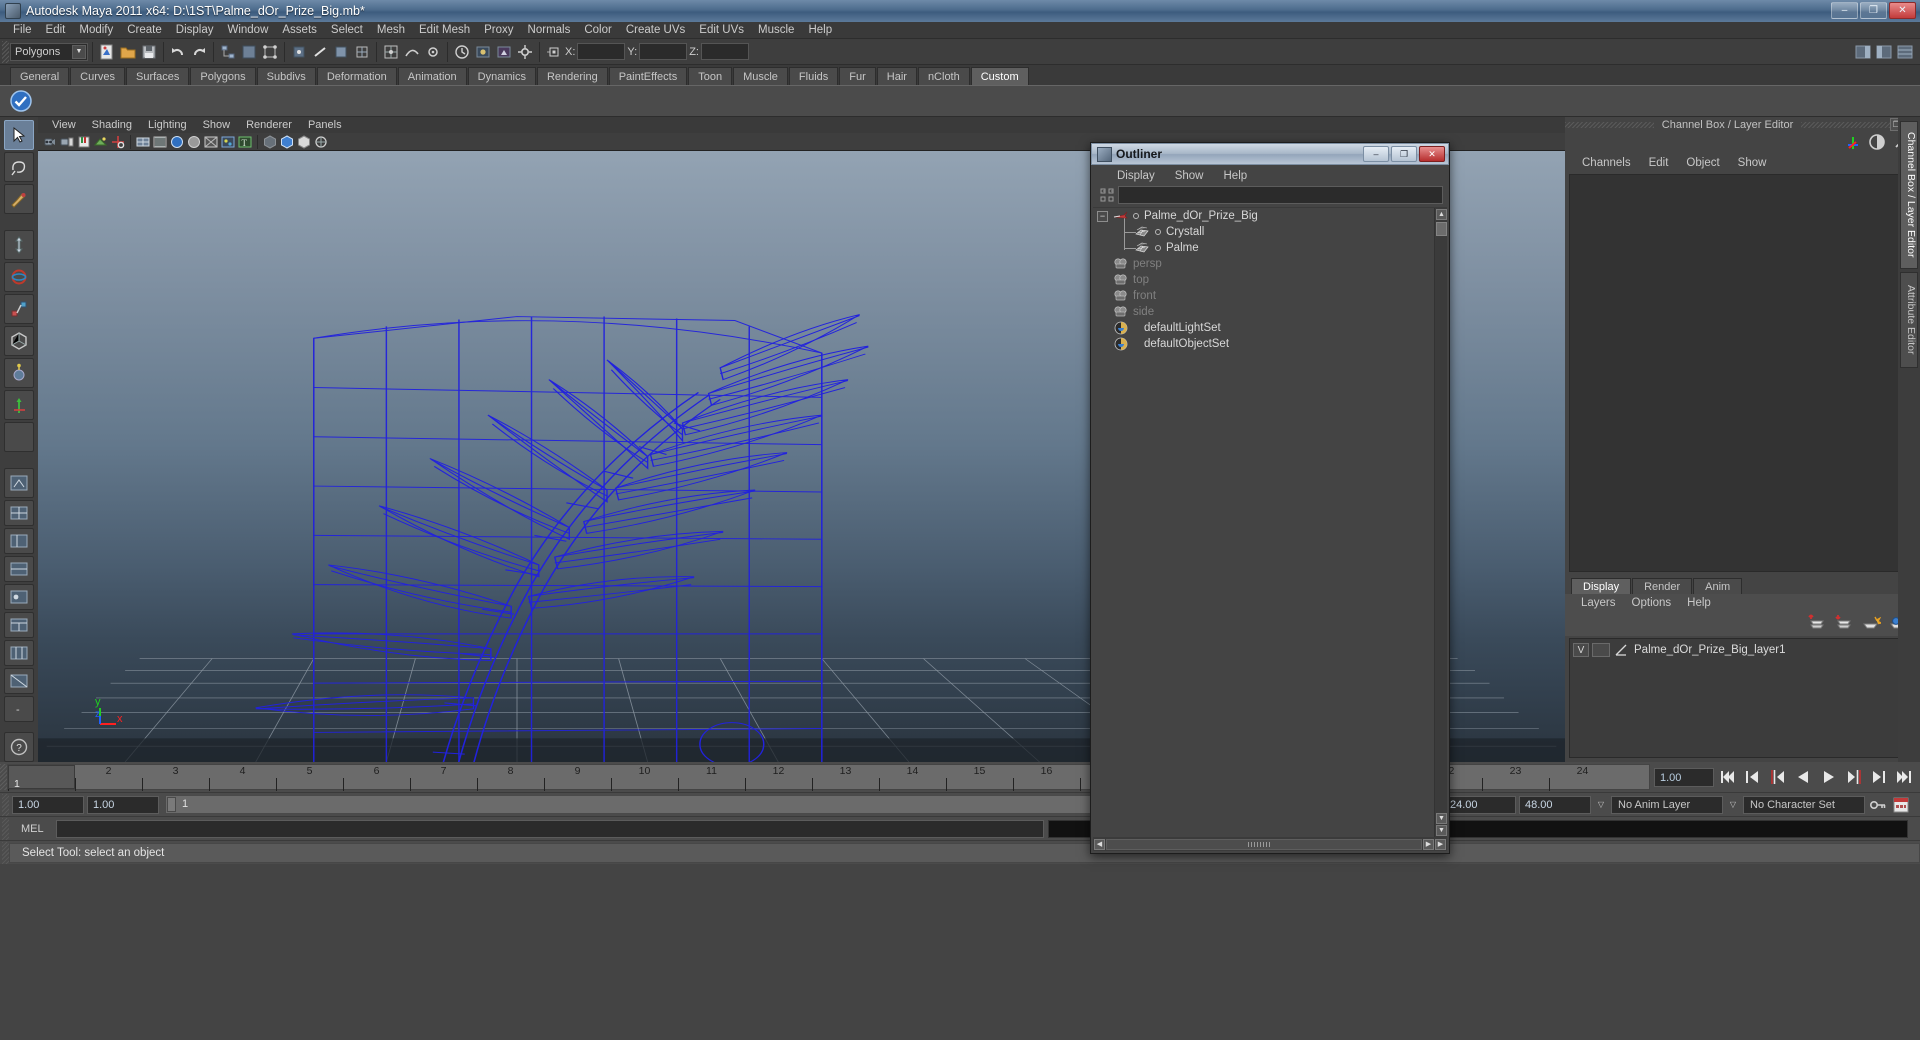 This screenshot has width=1920, height=1040. What do you see at coordinates (1753, 777) in the screenshot?
I see `step-back-keyframe-button` at bounding box center [1753, 777].